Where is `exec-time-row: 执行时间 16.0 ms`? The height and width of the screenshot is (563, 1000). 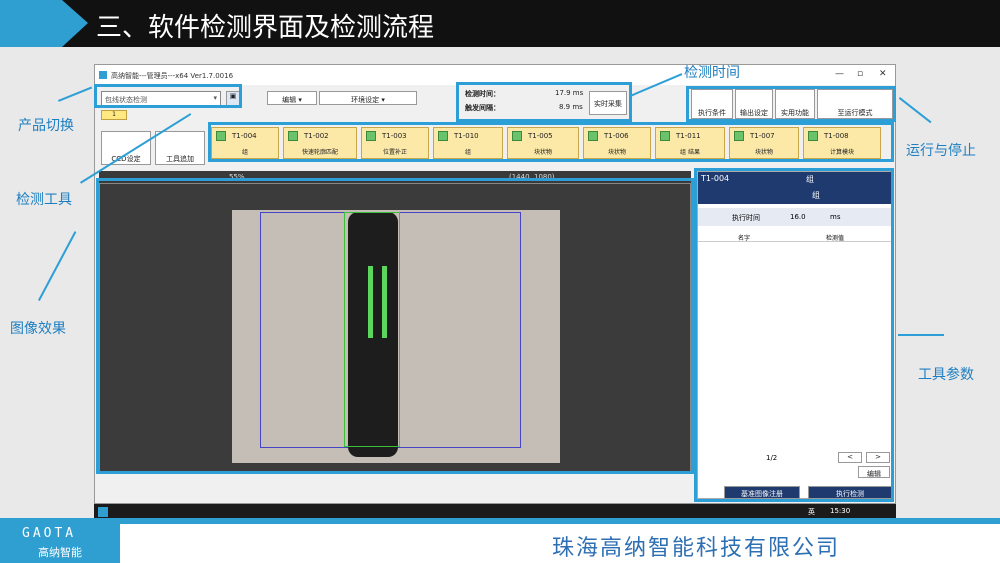
exec-time-row: 执行时间 16.0 ms is located at coordinates (795, 217).